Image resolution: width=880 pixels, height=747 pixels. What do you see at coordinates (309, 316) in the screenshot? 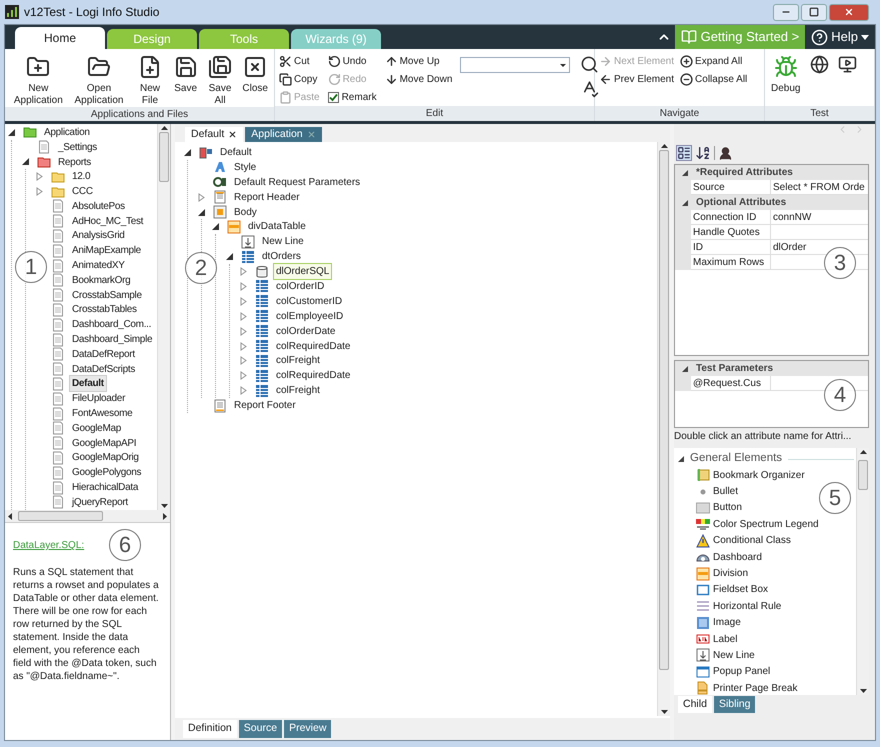
I see `tree-item: colEmployeeID` at bounding box center [309, 316].